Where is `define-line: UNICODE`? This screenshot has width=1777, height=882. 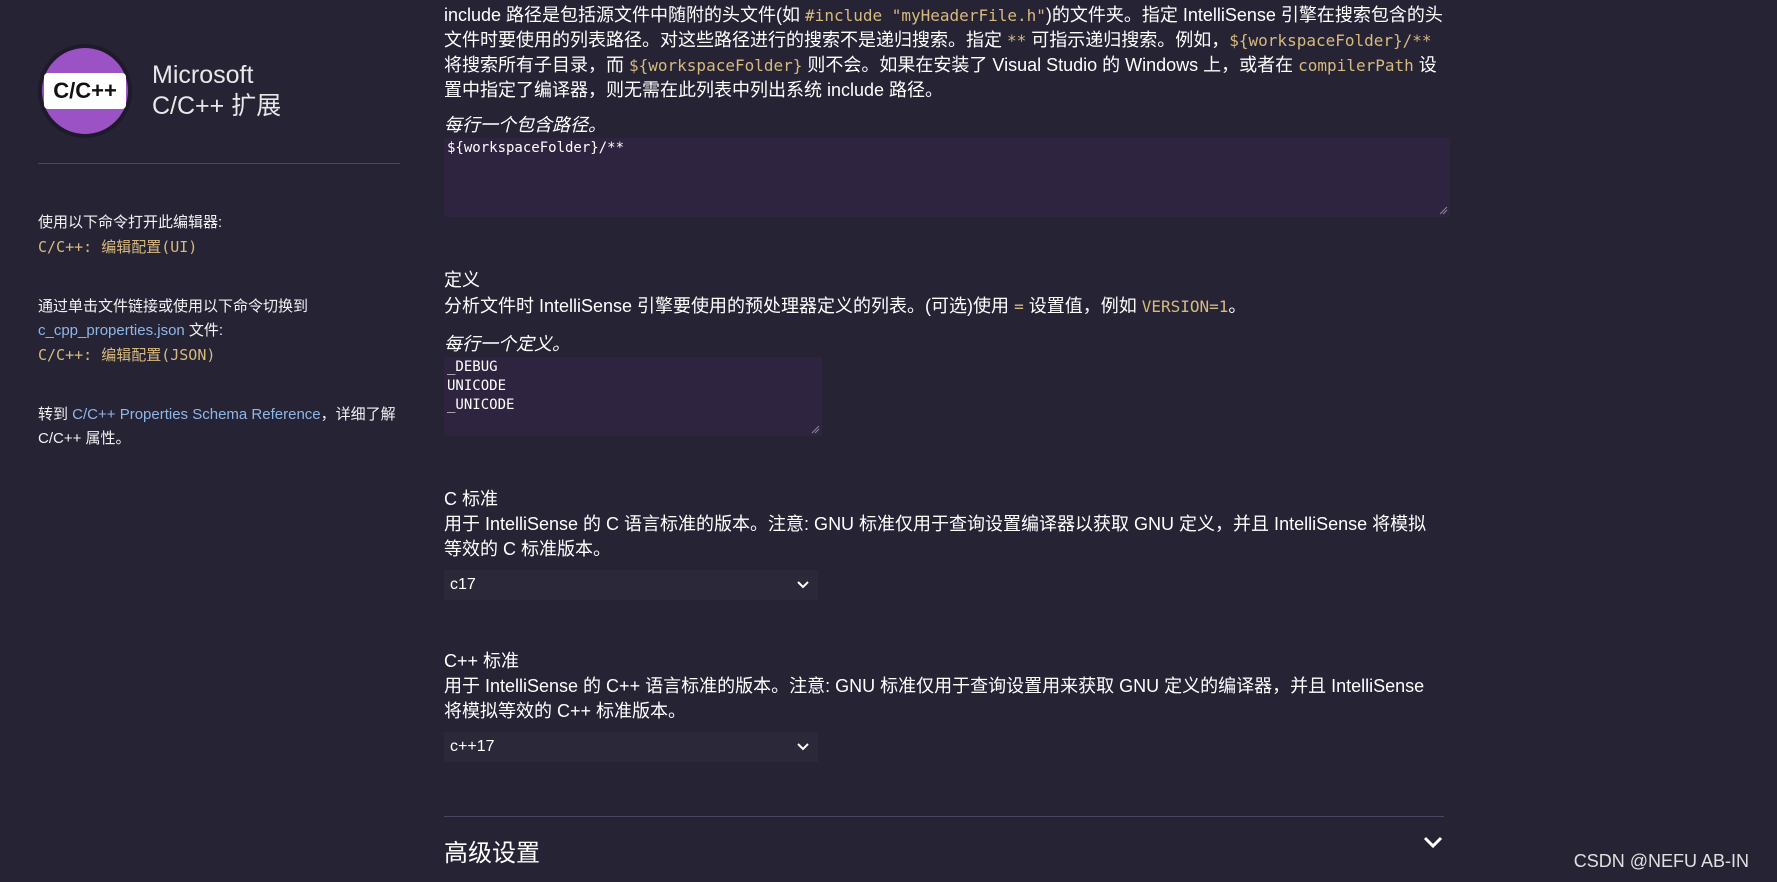 define-line: UNICODE is located at coordinates (477, 386).